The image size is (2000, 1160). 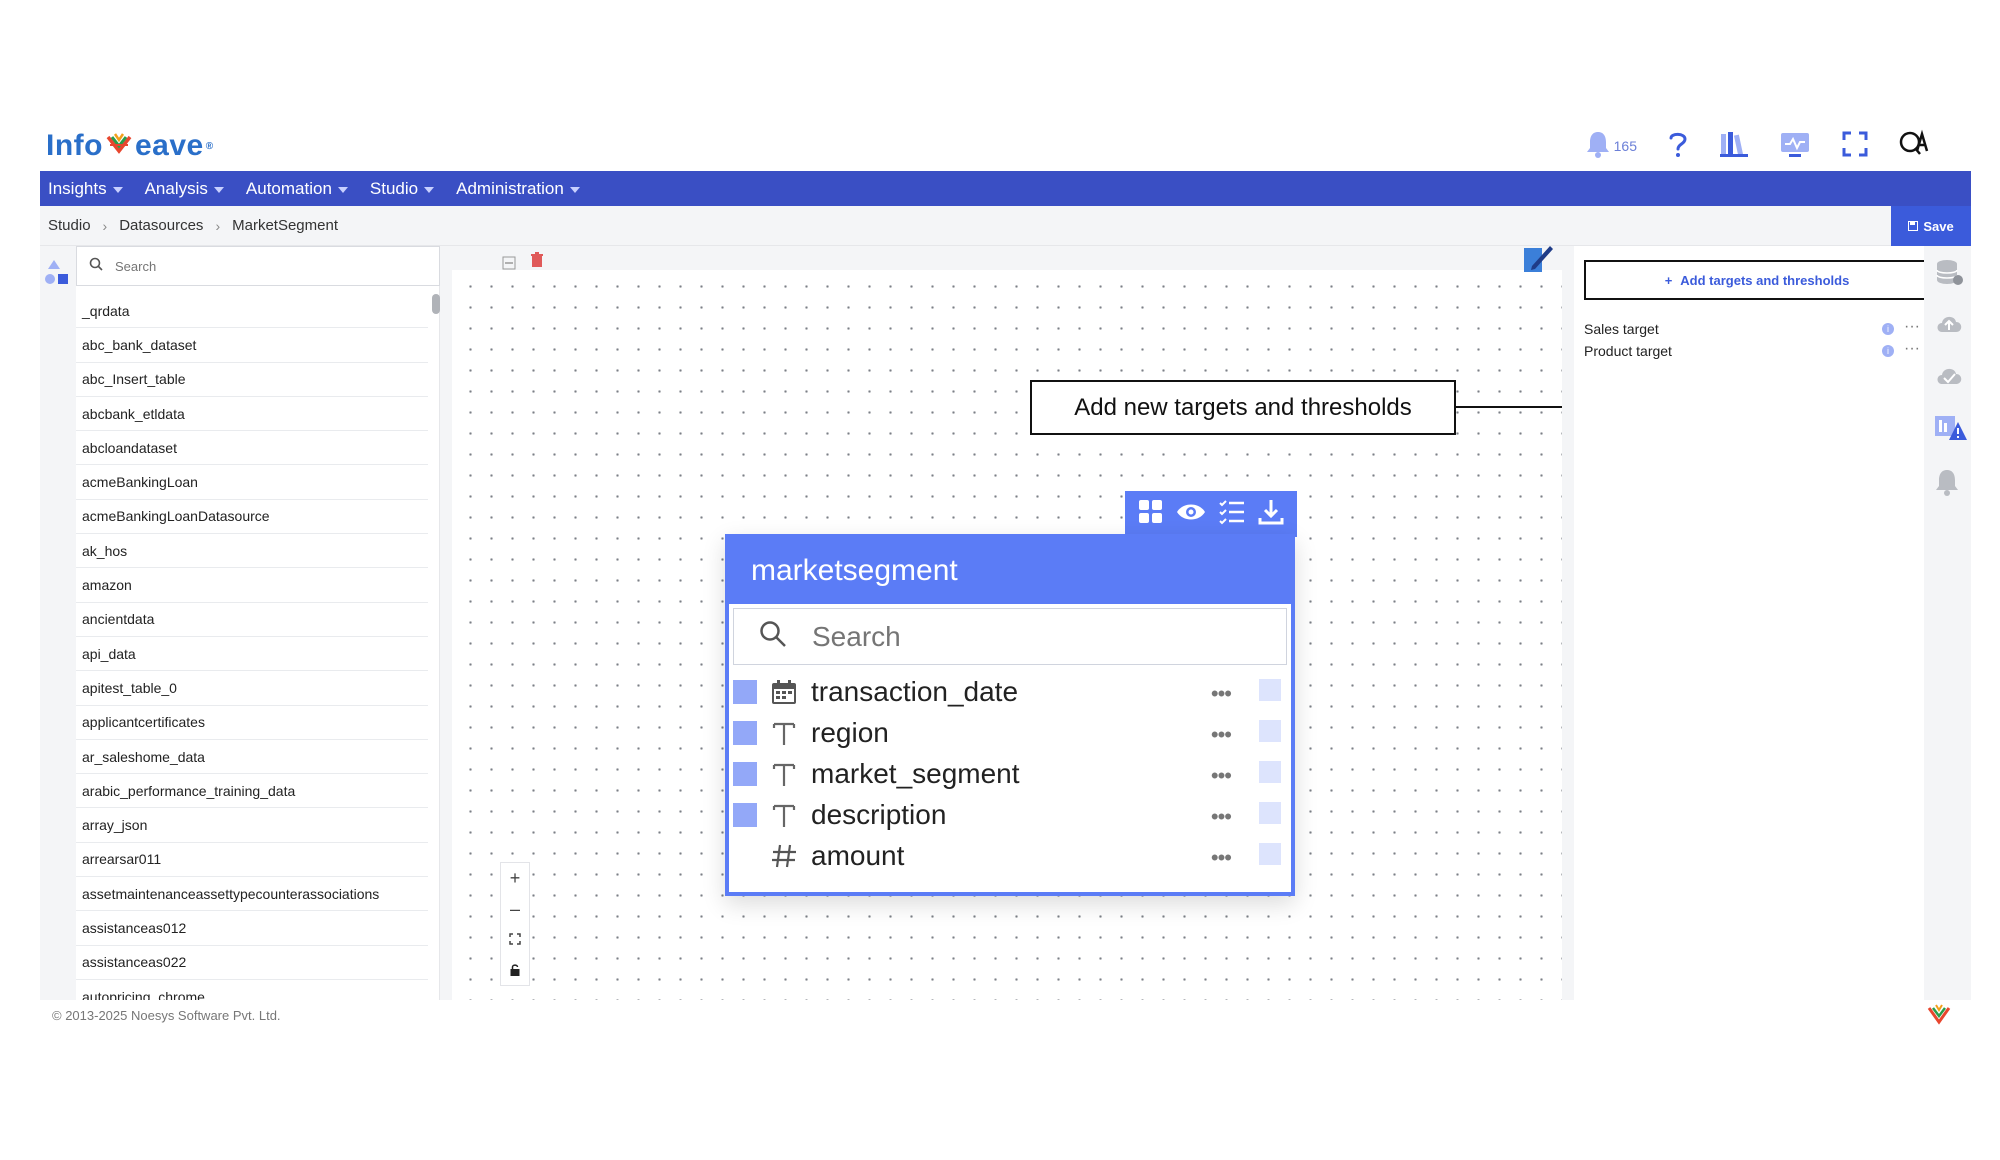 What do you see at coordinates (288, 188) in the screenshot?
I see `nav-automation-label: Automation` at bounding box center [288, 188].